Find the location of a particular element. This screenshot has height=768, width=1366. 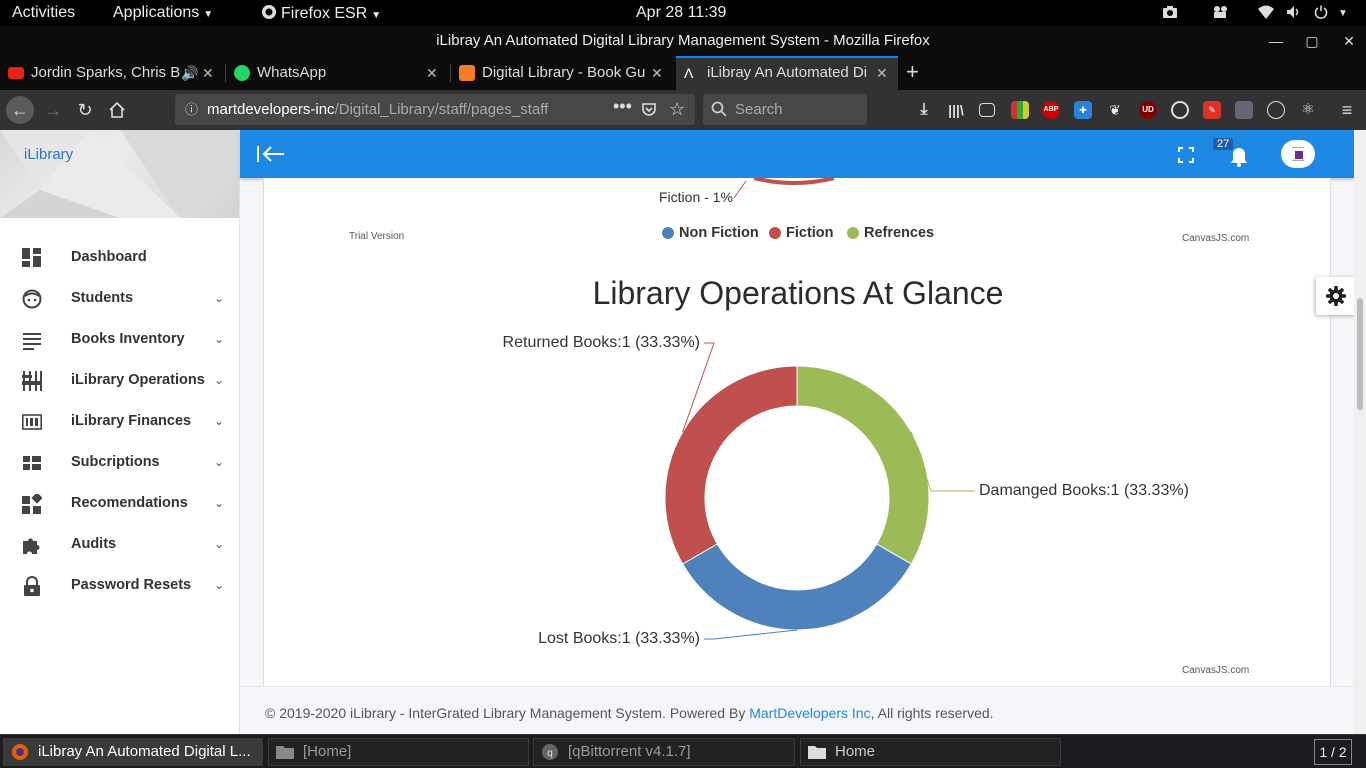

equalizer-extension-icon is located at coordinates (1020, 110).